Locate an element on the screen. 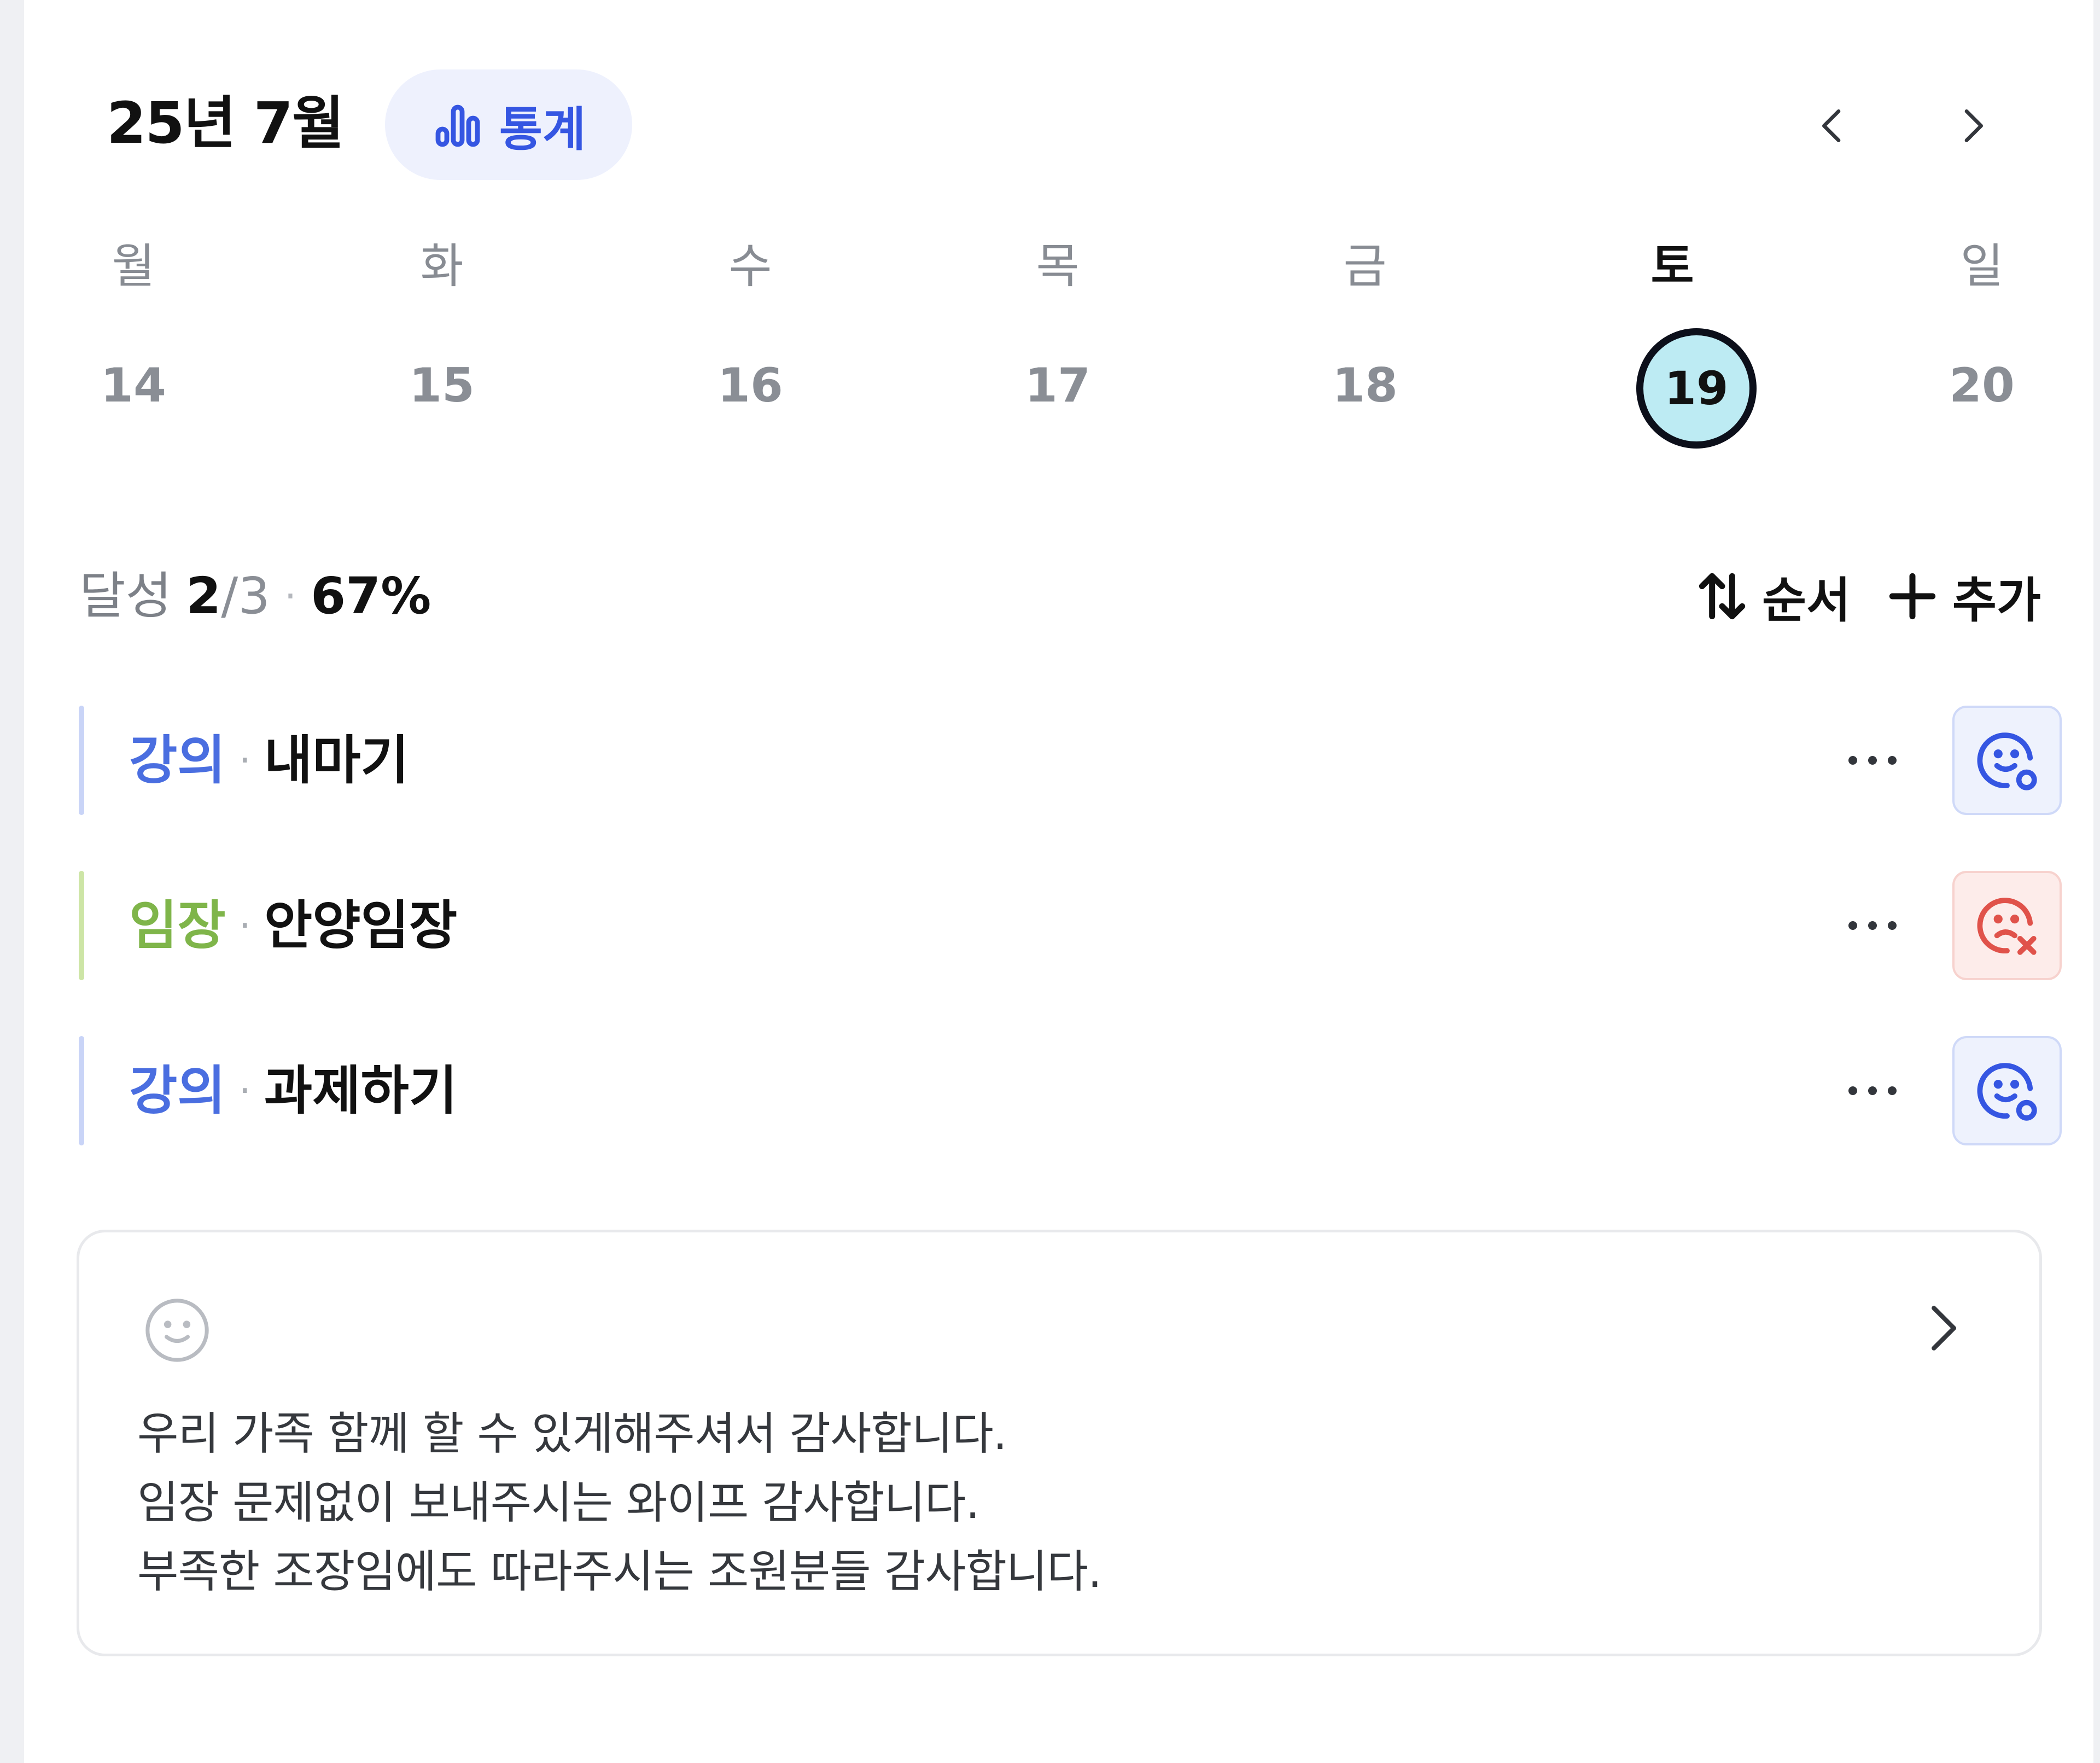 The height and width of the screenshot is (1763, 2100). weekday-tue: 화 is located at coordinates (442, 267).